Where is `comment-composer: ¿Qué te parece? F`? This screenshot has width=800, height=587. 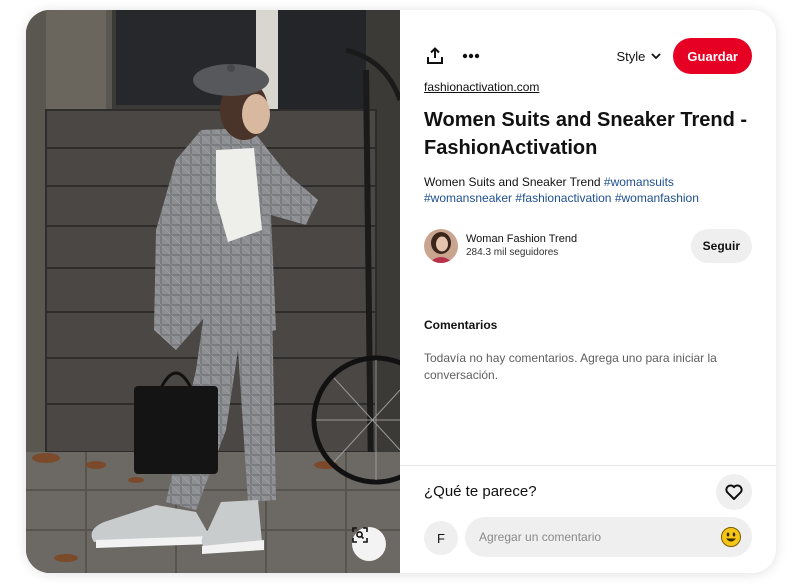
comment-composer: ¿Qué te parece? F is located at coordinates (588, 519).